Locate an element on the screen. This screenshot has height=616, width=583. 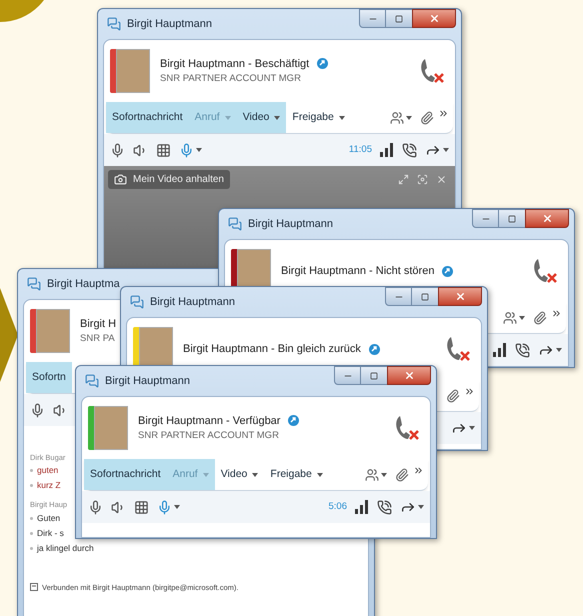
chat-message: Guten is located at coordinates (48, 518).